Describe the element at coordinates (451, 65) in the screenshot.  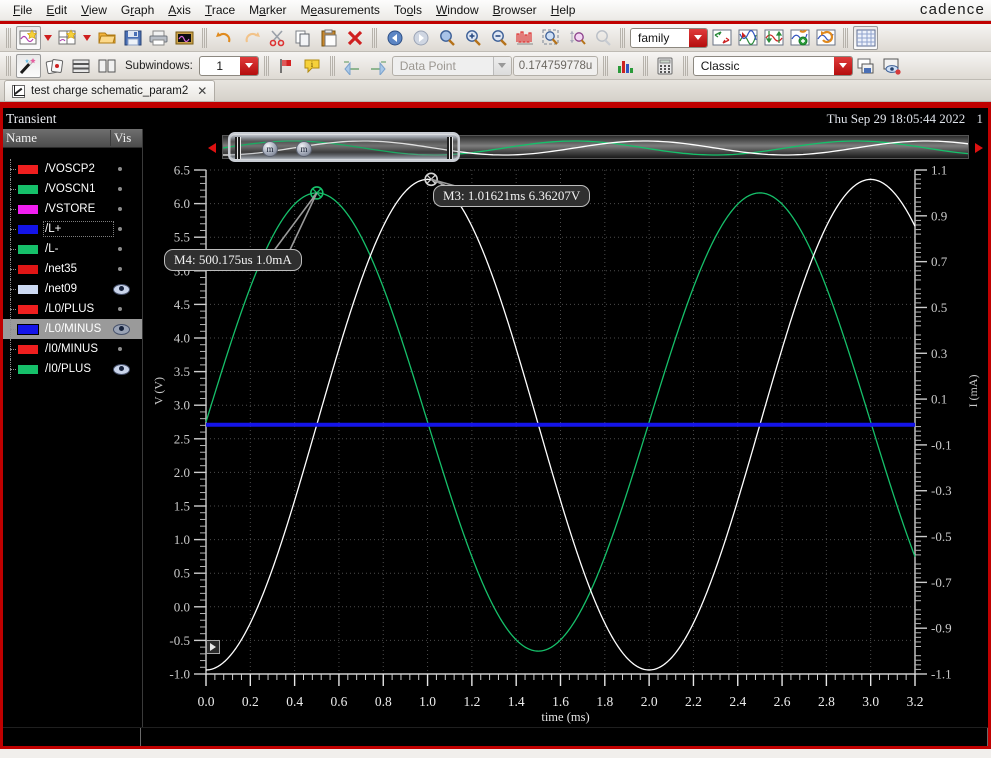
I see `datapoint-combo: Data Point` at that location.